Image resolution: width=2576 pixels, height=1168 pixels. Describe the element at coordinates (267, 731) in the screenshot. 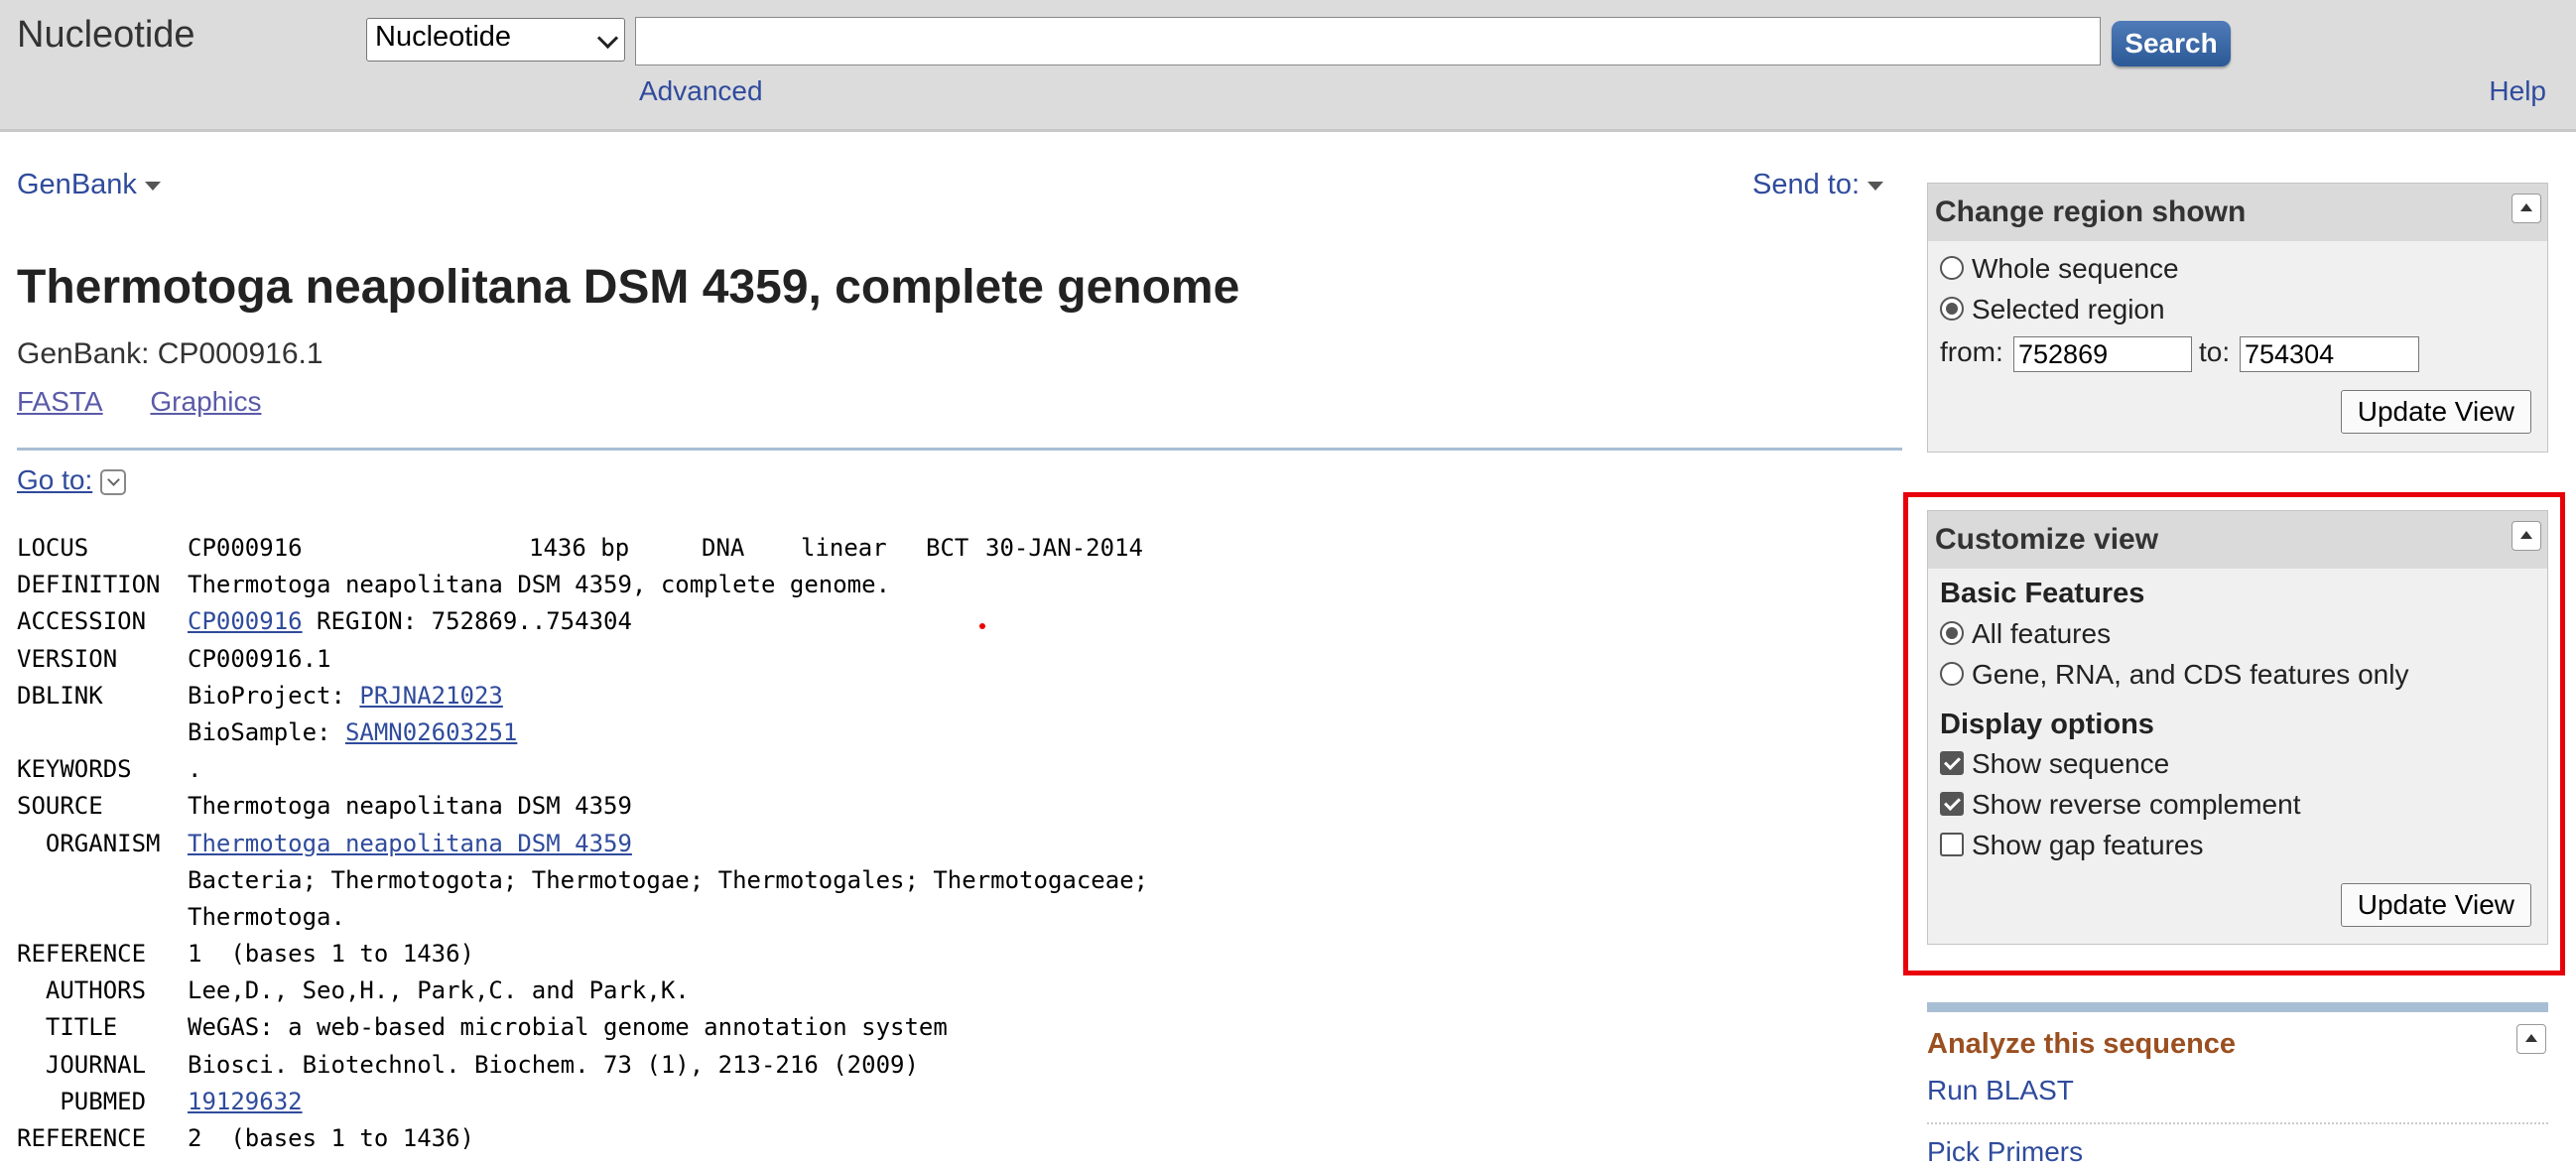

I see `biosample-label: BioSample:` at that location.